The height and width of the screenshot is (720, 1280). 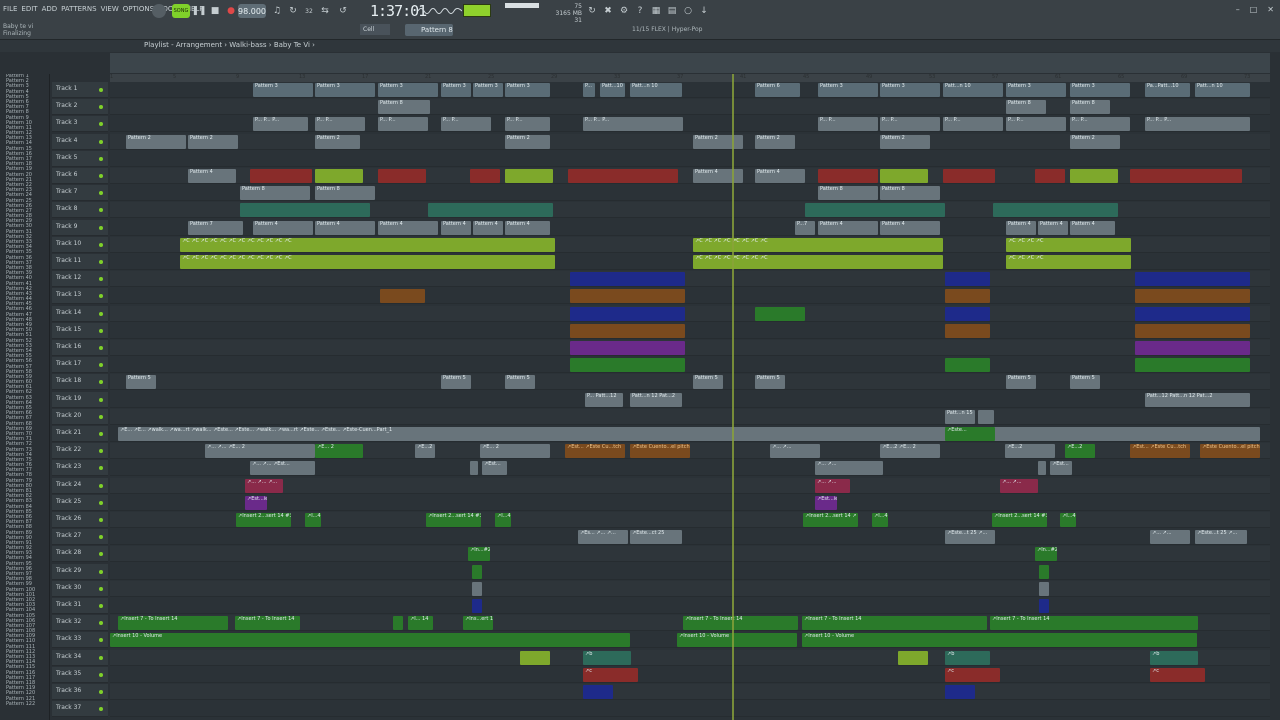 I want to click on playlist-clip: Patt...n 15, so click(x=960, y=416).